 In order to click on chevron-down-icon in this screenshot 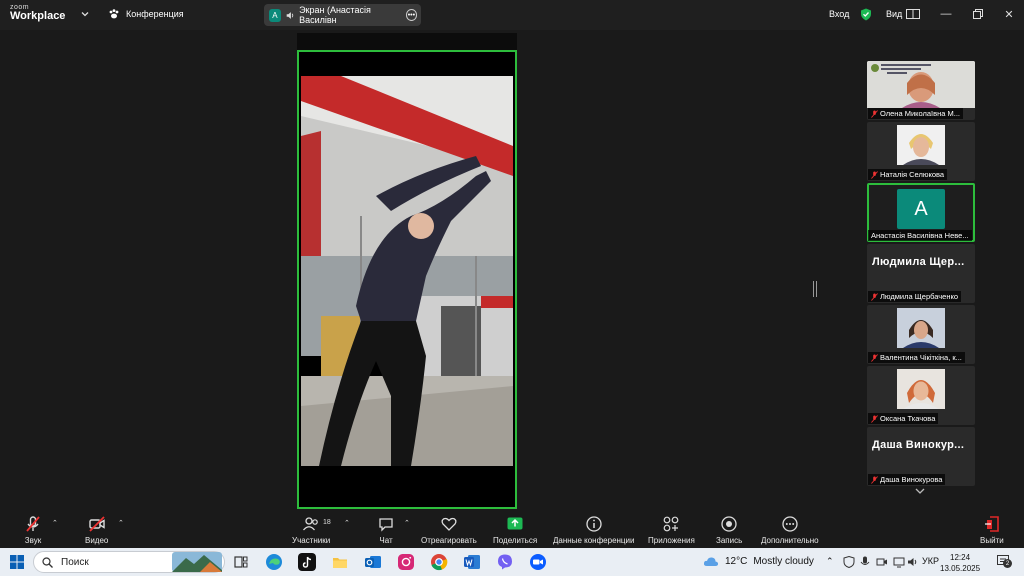, I will do `click(85, 14)`.